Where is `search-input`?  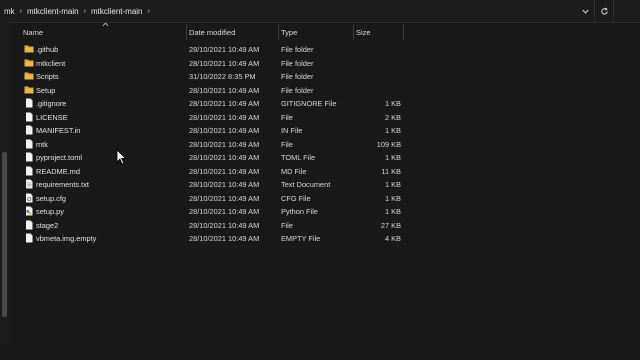 search-input is located at coordinates (626, 11).